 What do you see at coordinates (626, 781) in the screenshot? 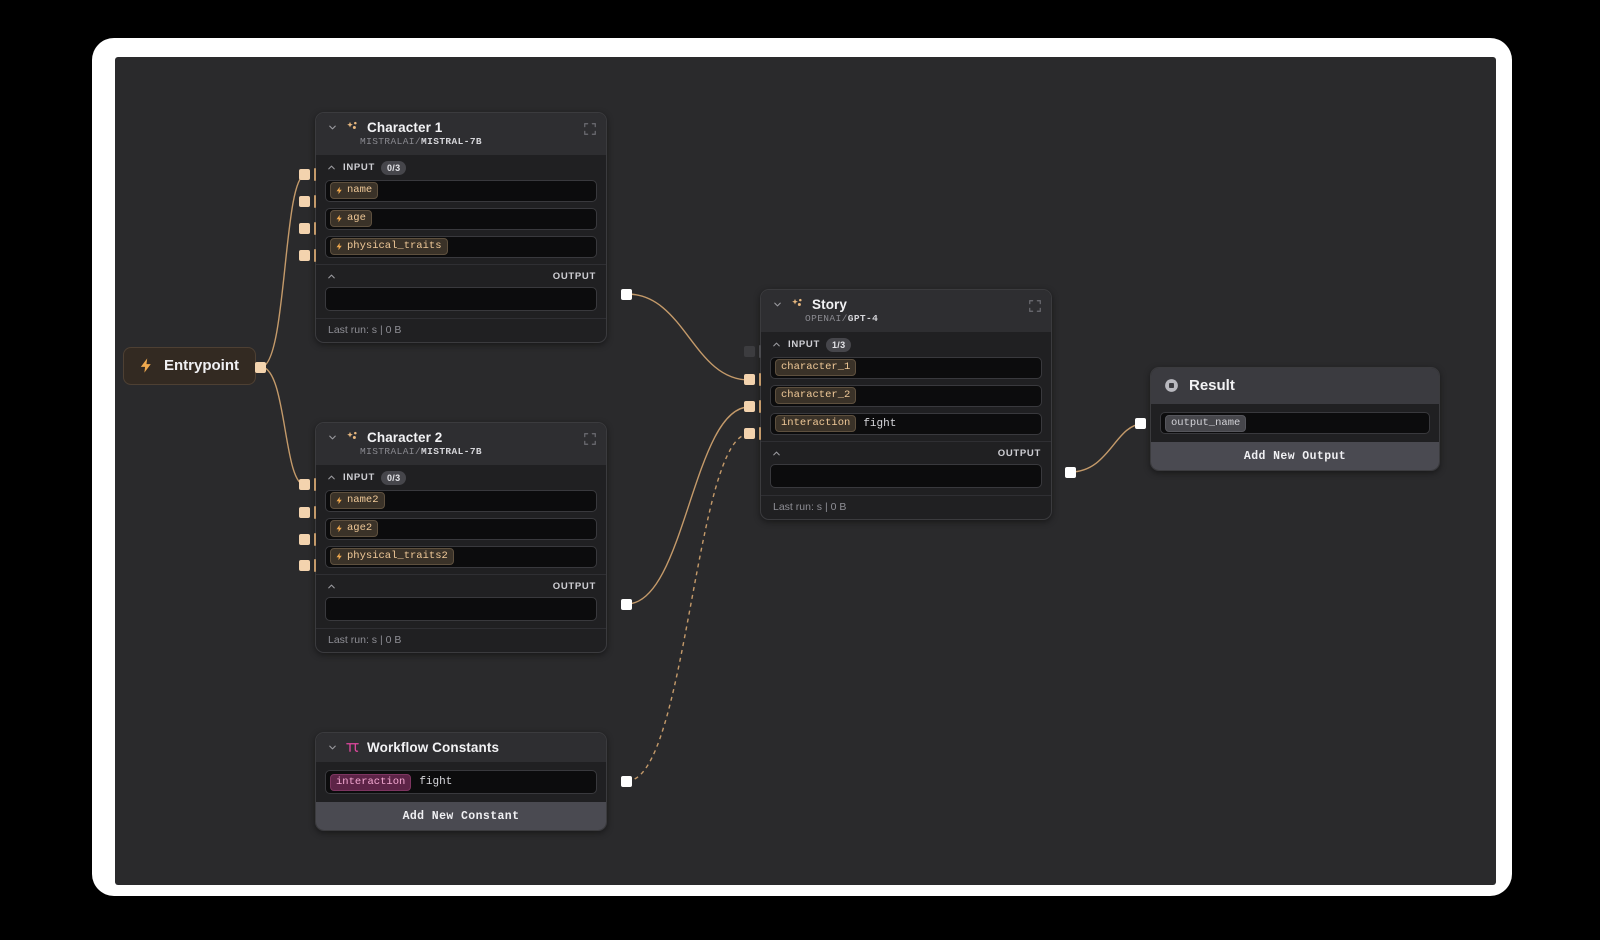
I see `constants-output-port` at bounding box center [626, 781].